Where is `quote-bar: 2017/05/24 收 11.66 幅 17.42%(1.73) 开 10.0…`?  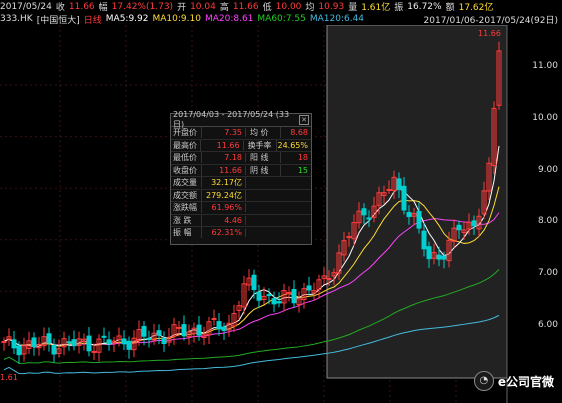 quote-bar: 2017/05/24 收 11.66 幅 17.42%(1.73) 开 10.0… is located at coordinates (281, 7).